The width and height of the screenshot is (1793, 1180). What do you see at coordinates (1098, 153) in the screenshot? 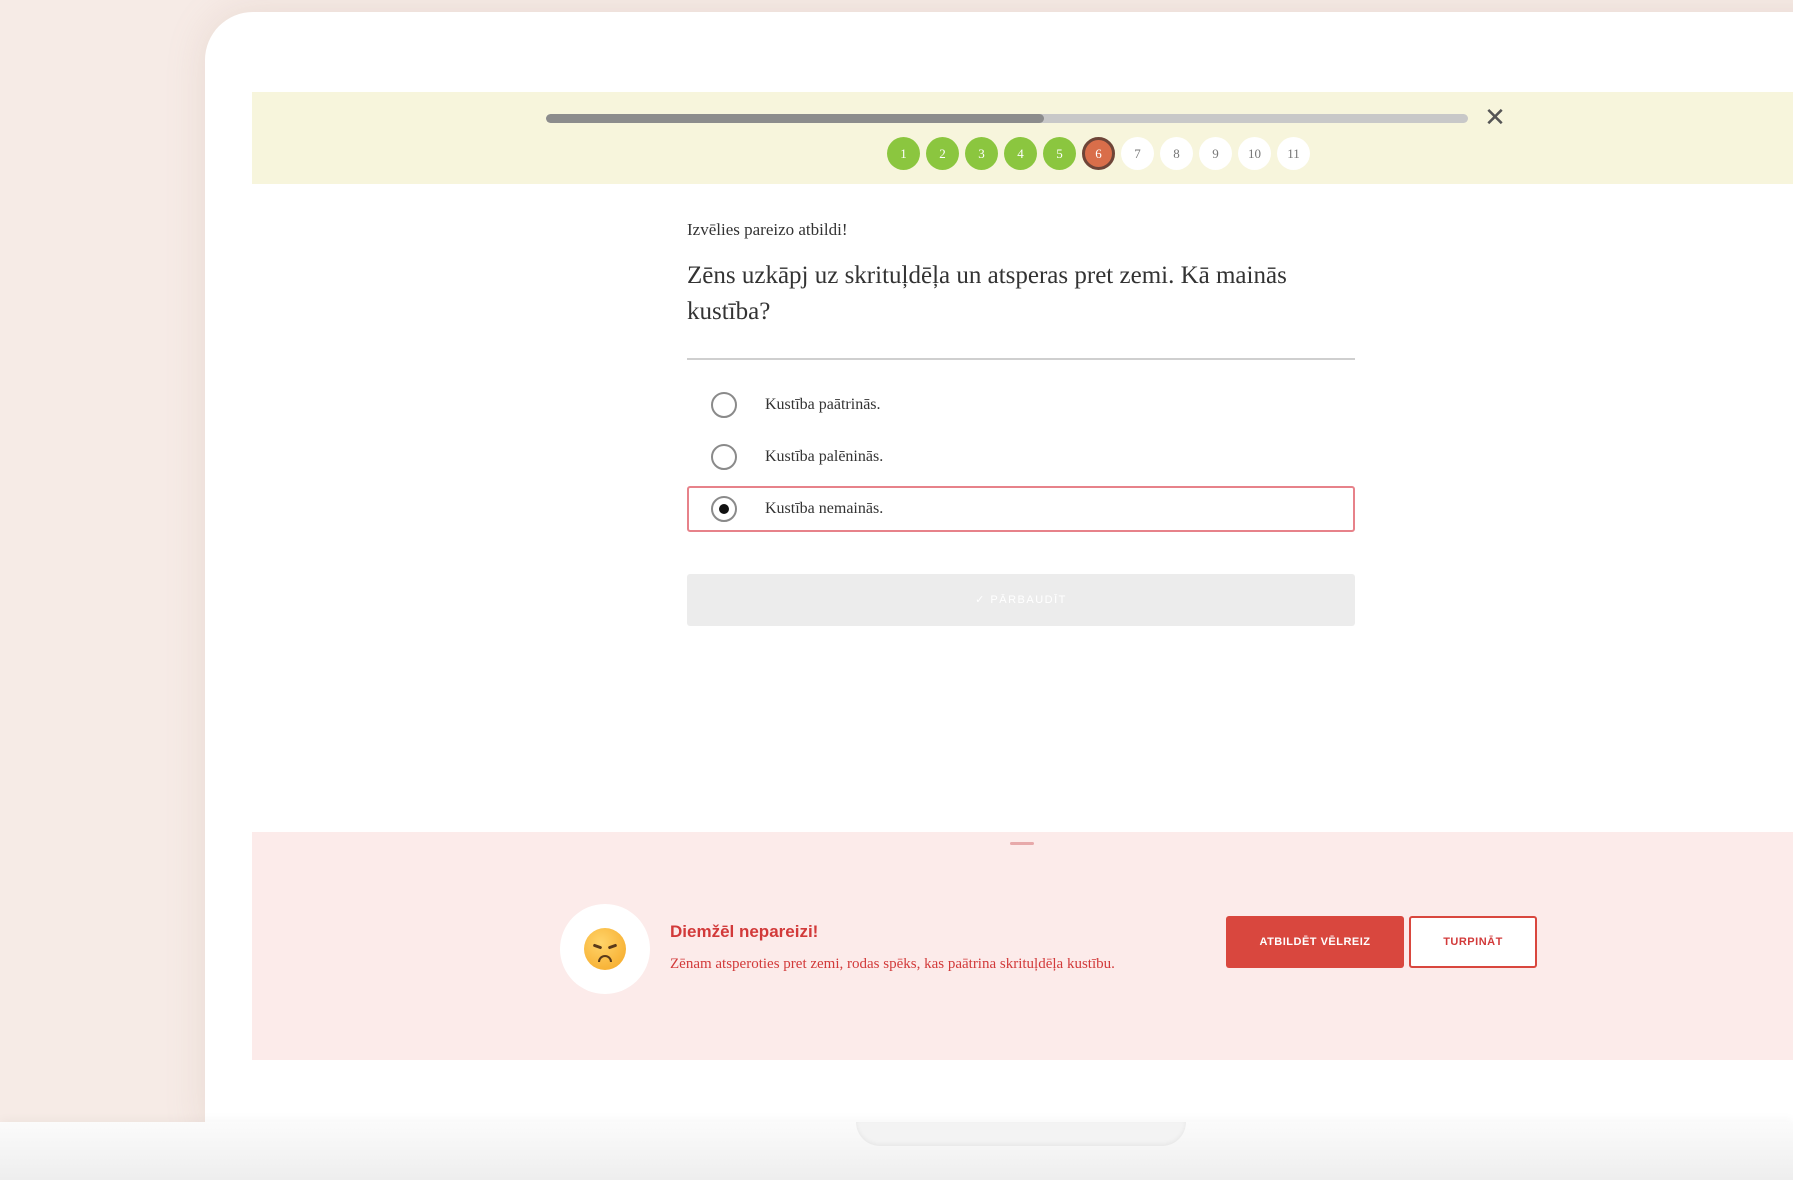
I see `step-6: 6` at bounding box center [1098, 153].